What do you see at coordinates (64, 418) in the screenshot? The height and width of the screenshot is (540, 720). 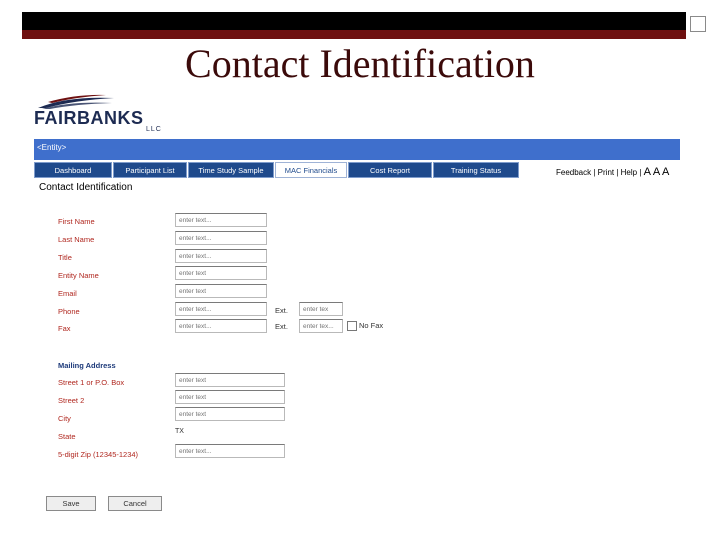 I see `city-label: City` at bounding box center [64, 418].